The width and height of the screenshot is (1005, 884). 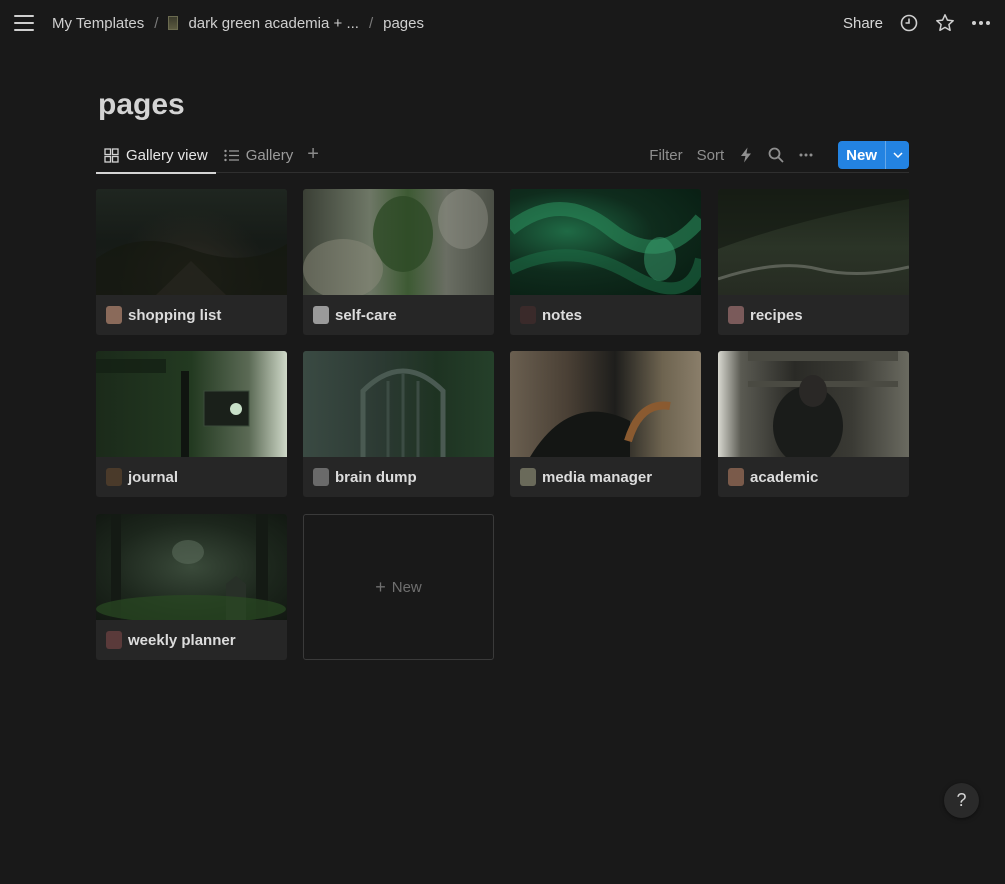 What do you see at coordinates (605, 315) in the screenshot?
I see `card-title: notes` at bounding box center [605, 315].